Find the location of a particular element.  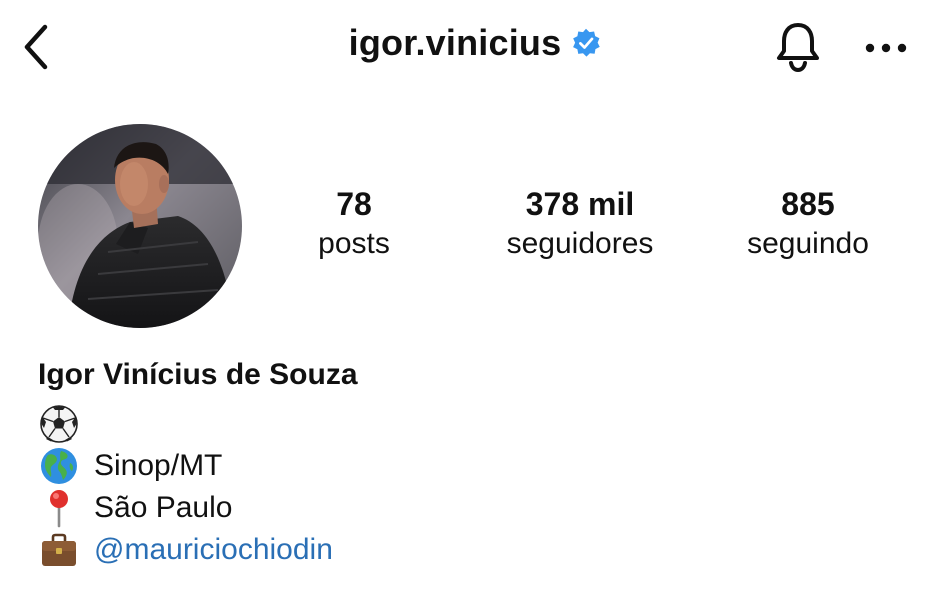

more-horizontal-icon is located at coordinates (886, 48).